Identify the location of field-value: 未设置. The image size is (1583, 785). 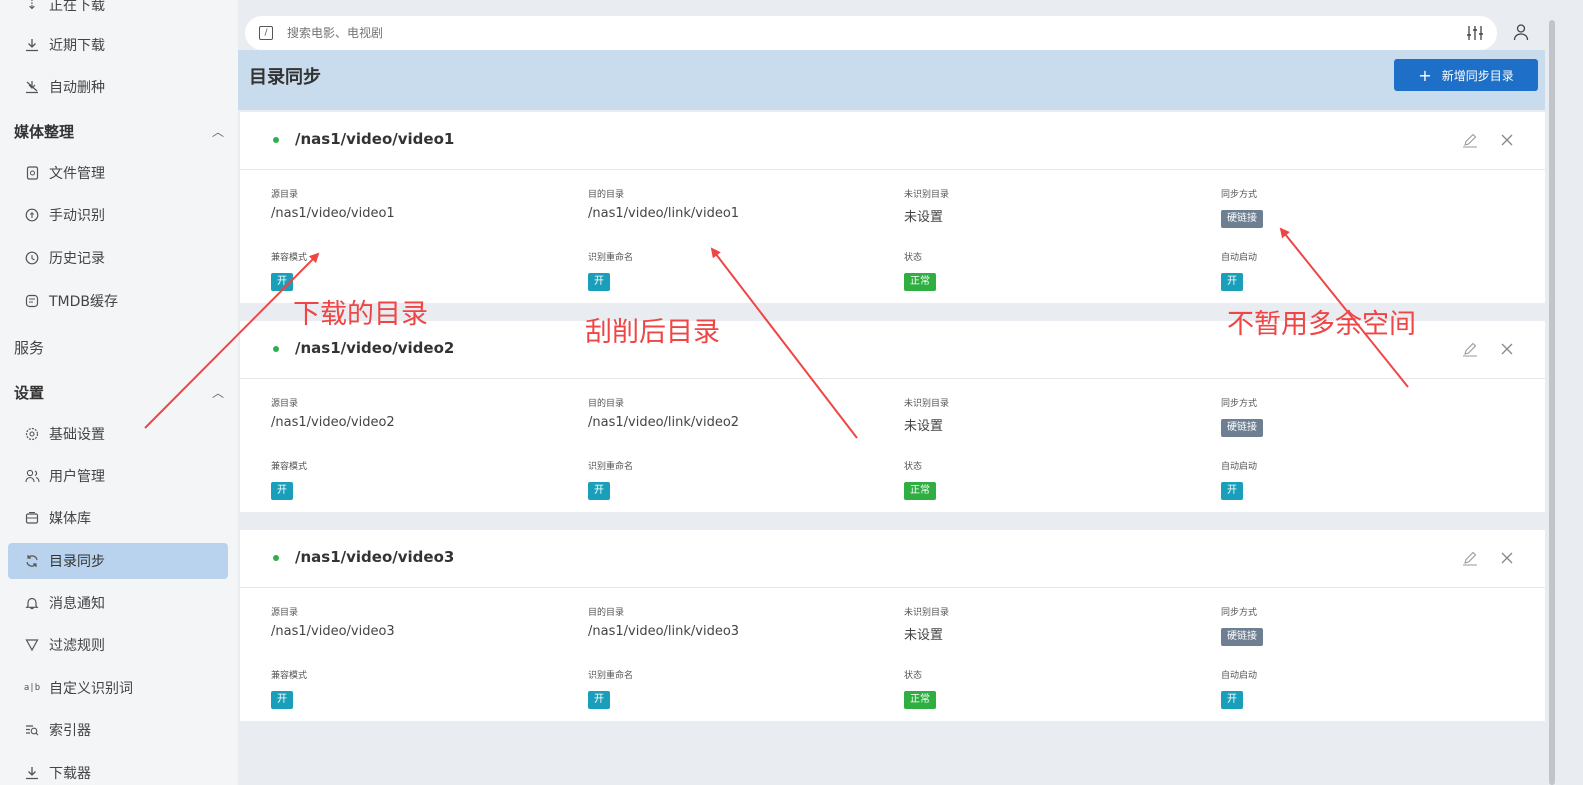
(924, 426).